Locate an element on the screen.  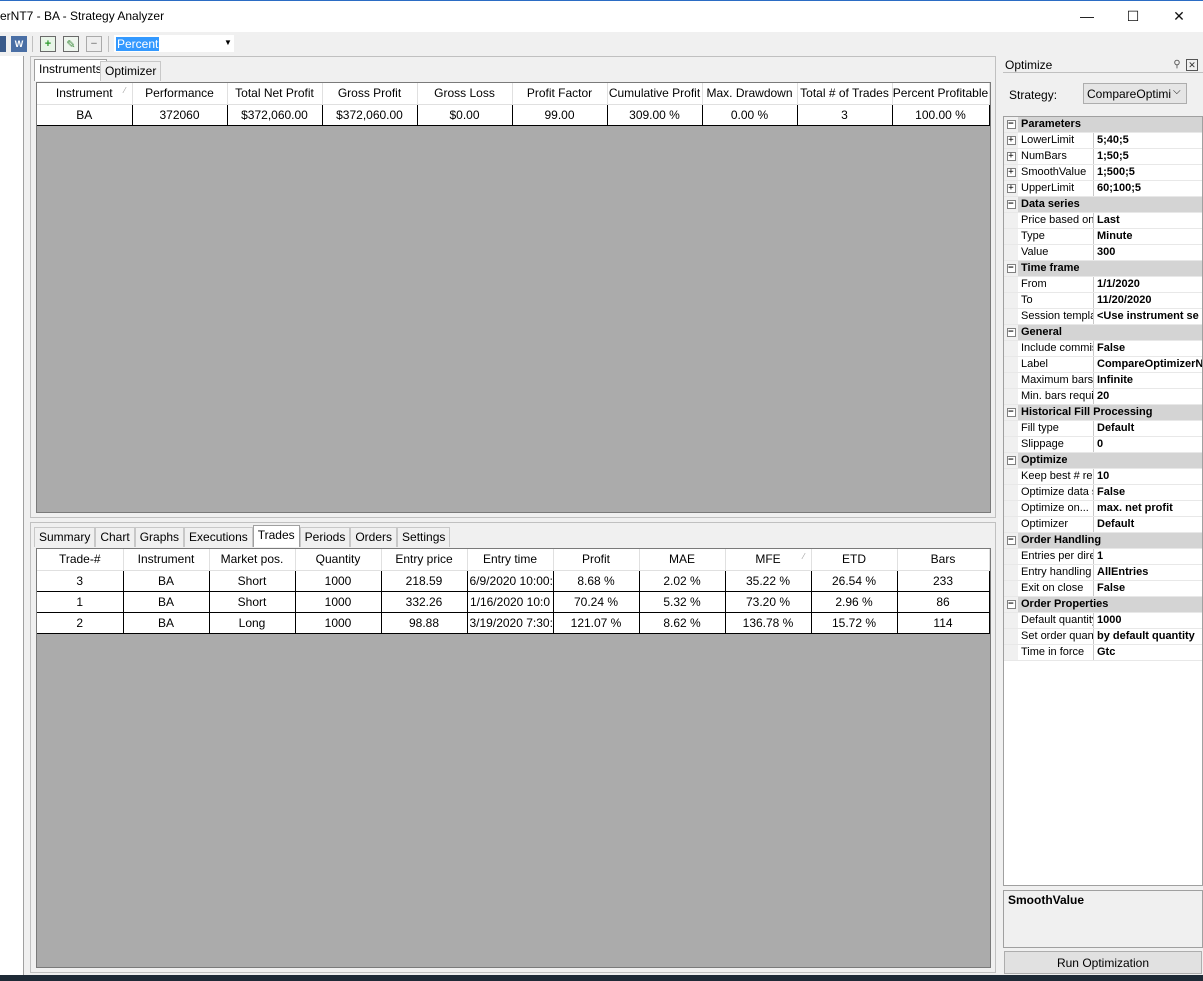
property-row: Fill type Default is located at coordinates (1103, 429).